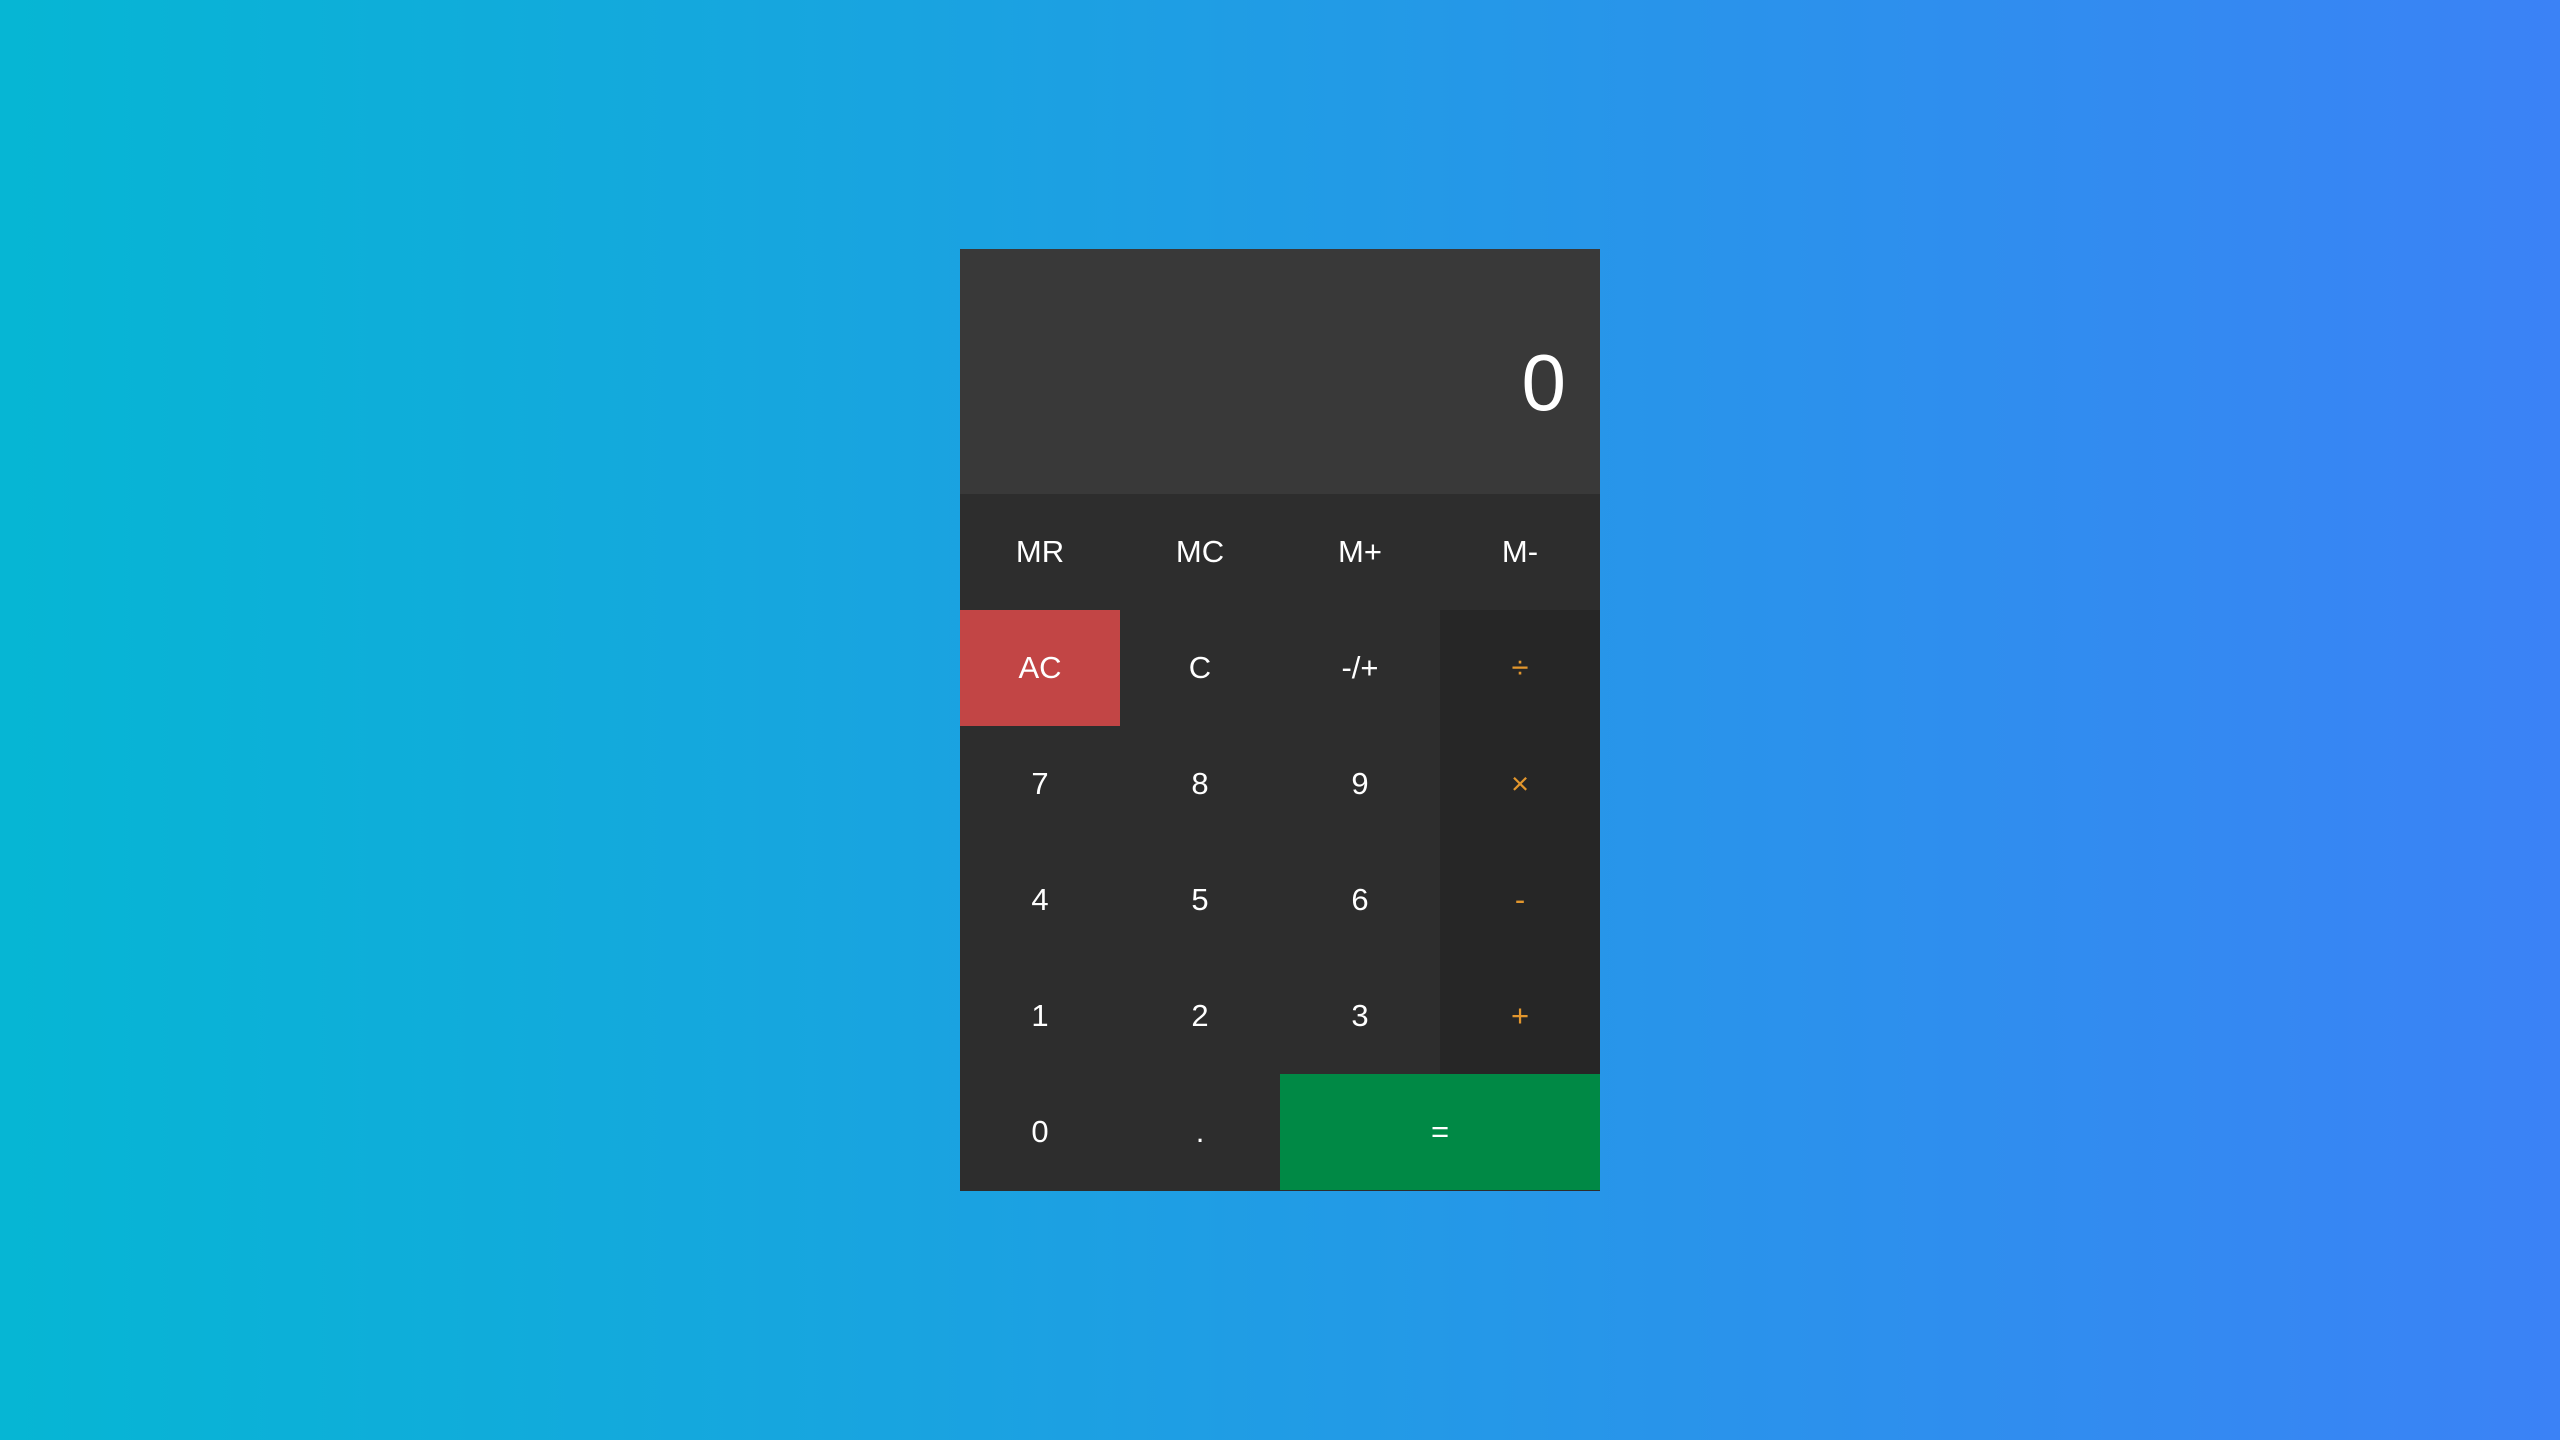 This screenshot has height=1440, width=2560. I want to click on digit-7-button: 7, so click(1040, 784).